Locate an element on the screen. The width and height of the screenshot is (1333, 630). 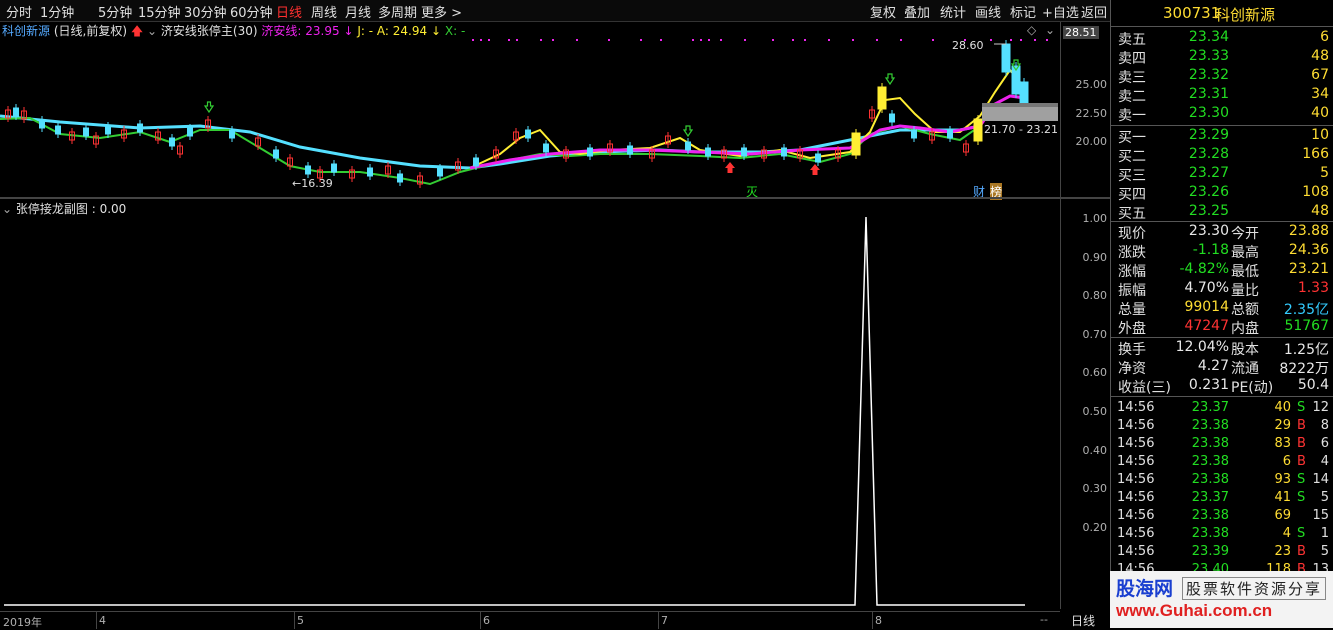
y-tick: 1.00 is located at coordinates (1095, 218).